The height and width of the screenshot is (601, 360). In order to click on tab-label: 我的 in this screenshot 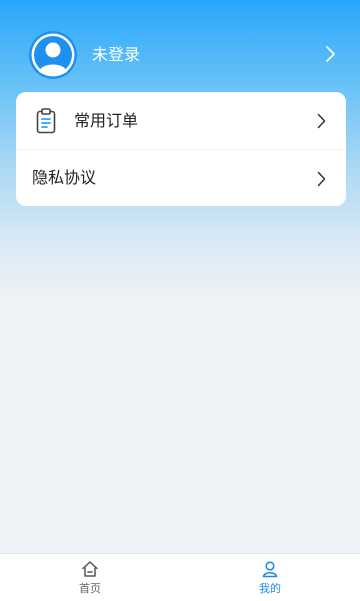, I will do `click(270, 588)`.